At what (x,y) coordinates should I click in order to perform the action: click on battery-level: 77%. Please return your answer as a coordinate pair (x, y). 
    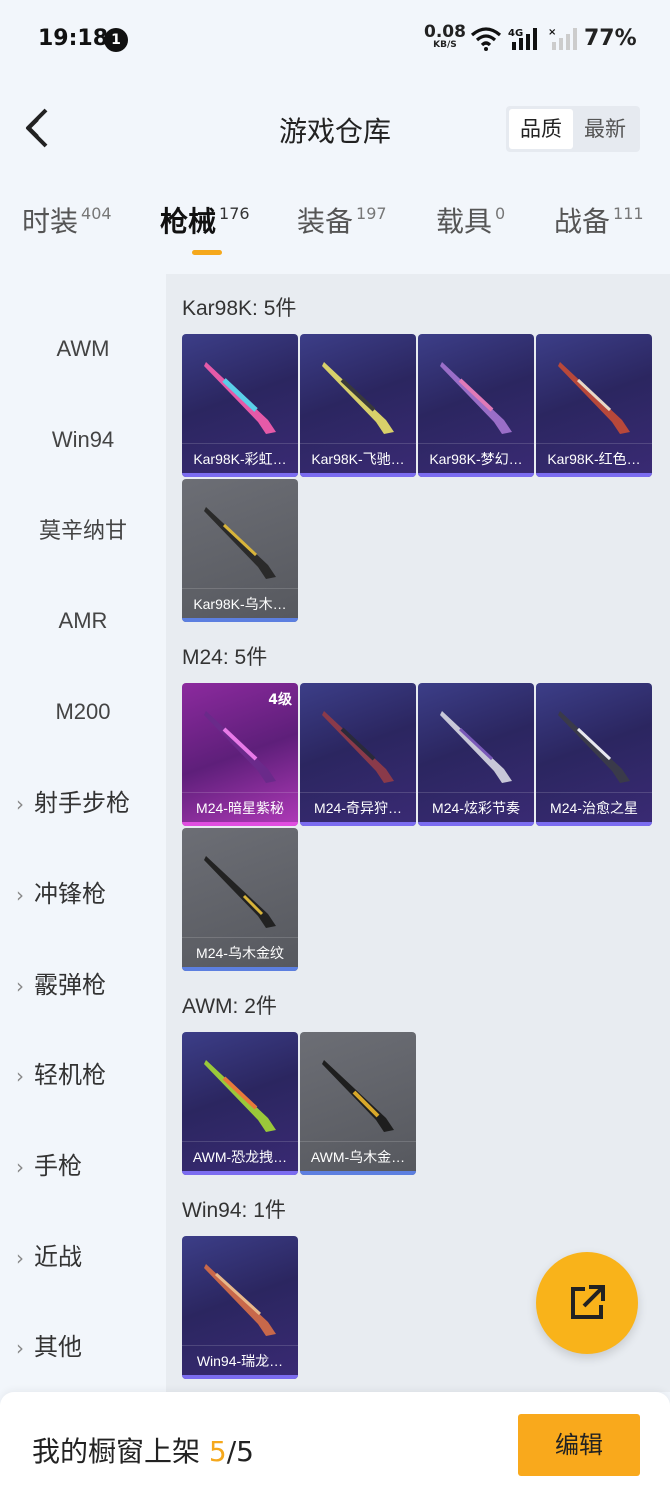
    Looking at the image, I should click on (610, 38).